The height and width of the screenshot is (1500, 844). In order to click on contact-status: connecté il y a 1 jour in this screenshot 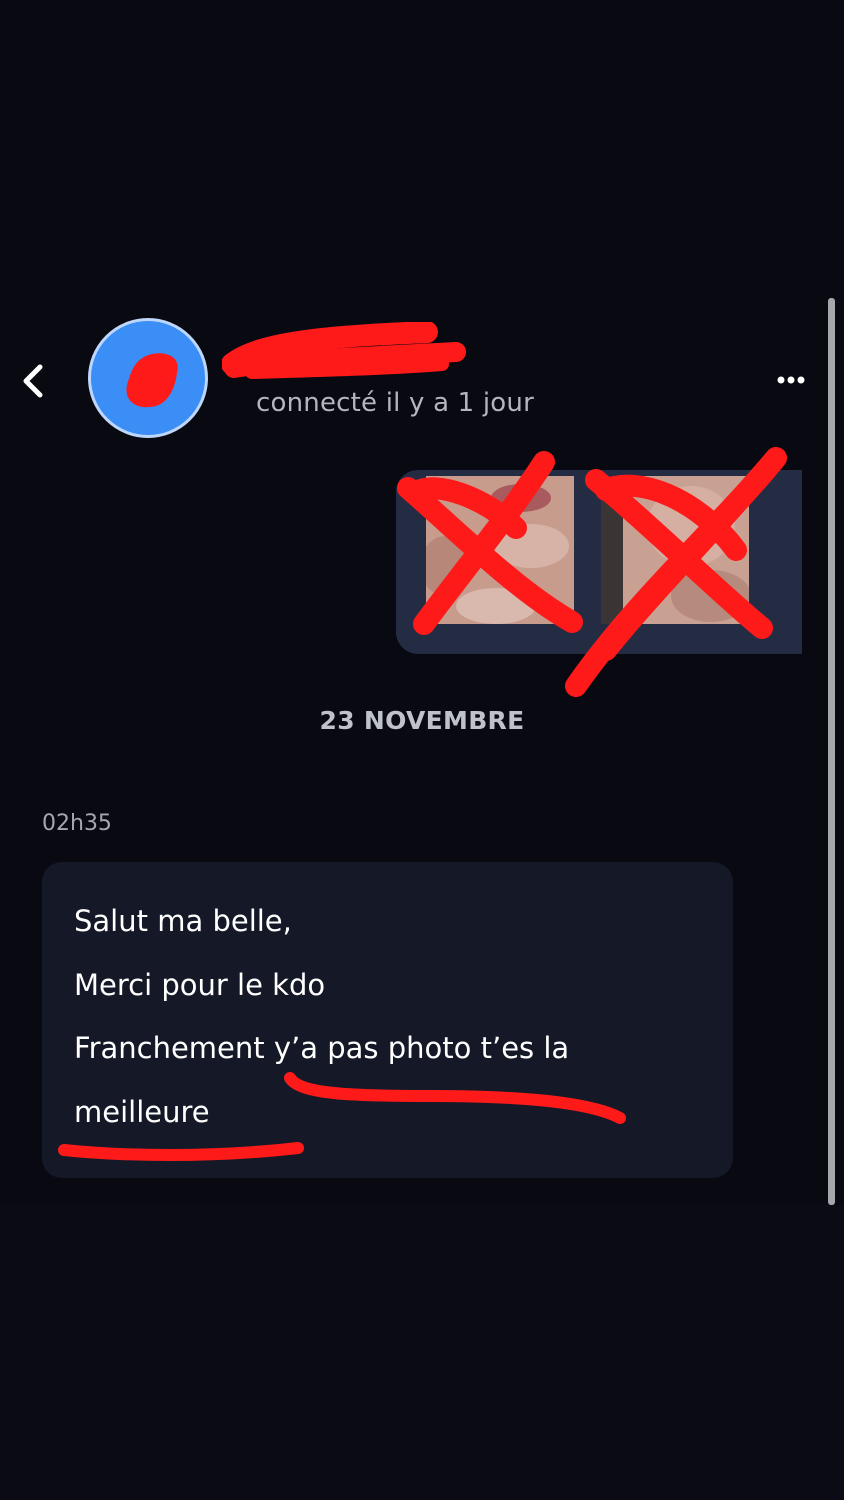, I will do `click(395, 403)`.